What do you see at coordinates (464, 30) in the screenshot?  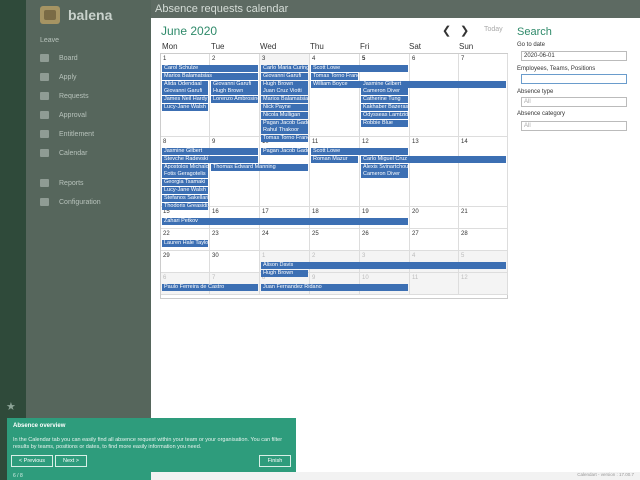 I see `next-month-button: ❯` at bounding box center [464, 30].